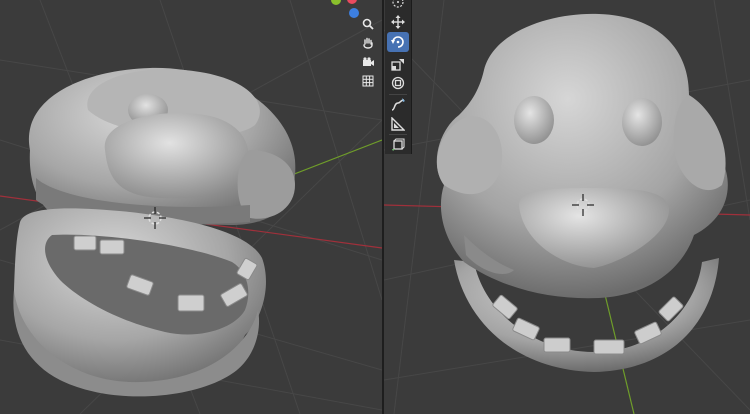 The image size is (750, 414). I want to click on measure-icon, so click(398, 124).